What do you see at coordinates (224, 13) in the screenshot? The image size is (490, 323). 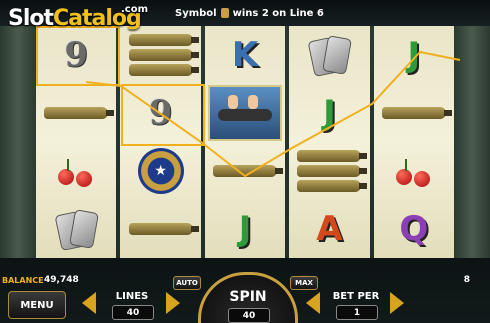 I see `bomb-symbol-icon` at bounding box center [224, 13].